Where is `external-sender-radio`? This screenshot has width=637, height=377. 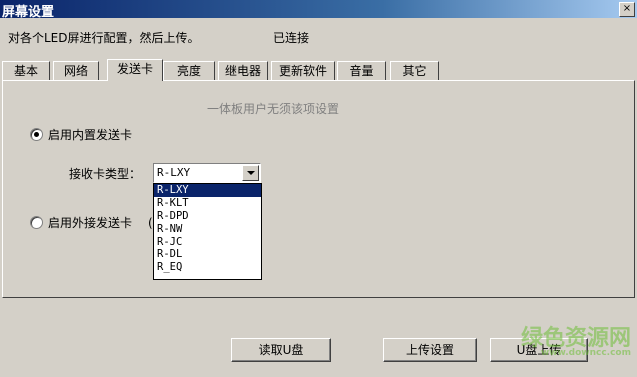
external-sender-radio is located at coordinates (36, 222).